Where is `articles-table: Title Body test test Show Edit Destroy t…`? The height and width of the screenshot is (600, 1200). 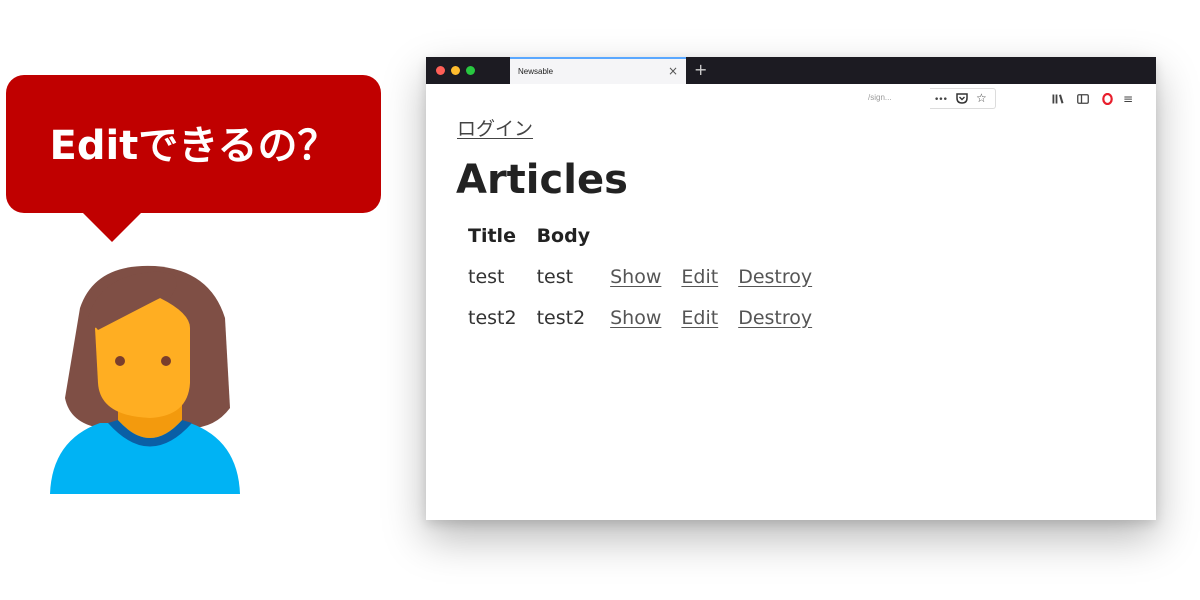
articles-table: Title Body test test Show Edit Destroy t… is located at coordinates (641, 277).